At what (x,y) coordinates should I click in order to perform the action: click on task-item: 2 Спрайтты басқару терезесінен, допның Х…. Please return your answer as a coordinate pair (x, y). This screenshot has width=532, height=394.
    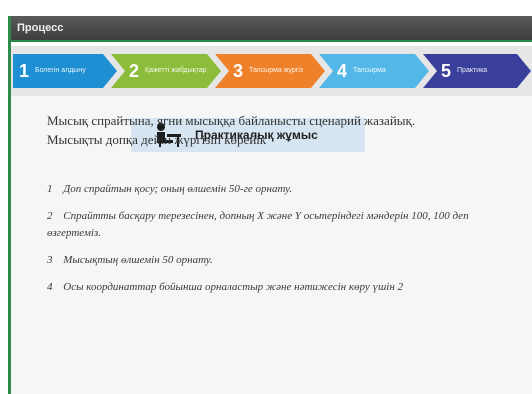
    Looking at the image, I should click on (282, 225).